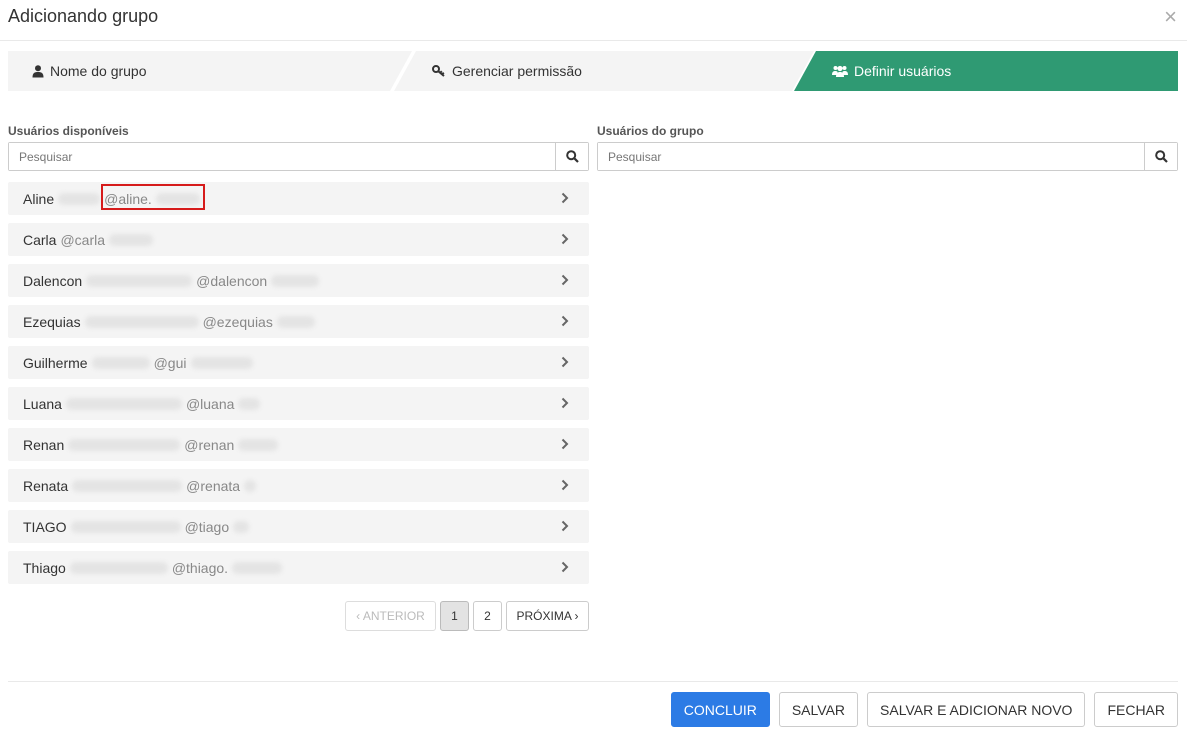 The width and height of the screenshot is (1187, 732). Describe the element at coordinates (282, 156) in the screenshot. I see `available-search-input` at that location.